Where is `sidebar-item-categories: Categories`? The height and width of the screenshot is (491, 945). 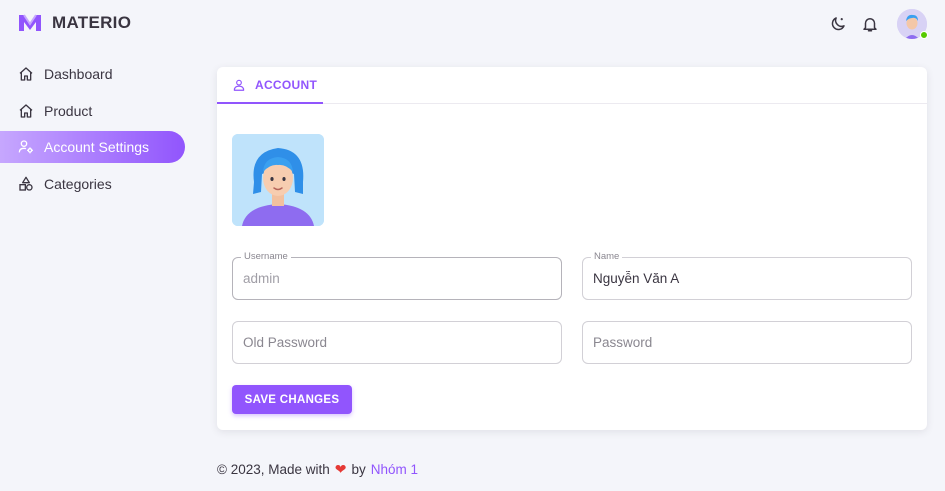 sidebar-item-categories: Categories is located at coordinates (92, 184).